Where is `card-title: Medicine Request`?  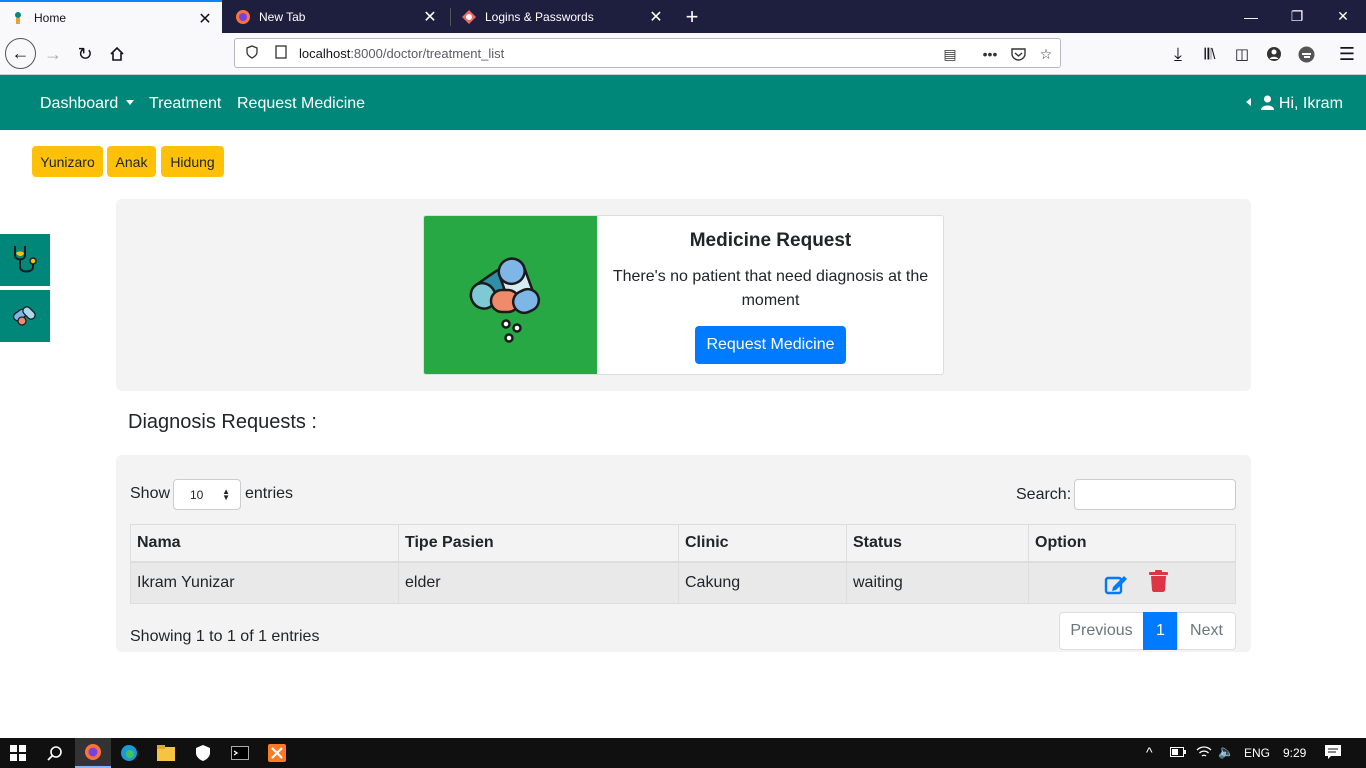 card-title: Medicine Request is located at coordinates (770, 240).